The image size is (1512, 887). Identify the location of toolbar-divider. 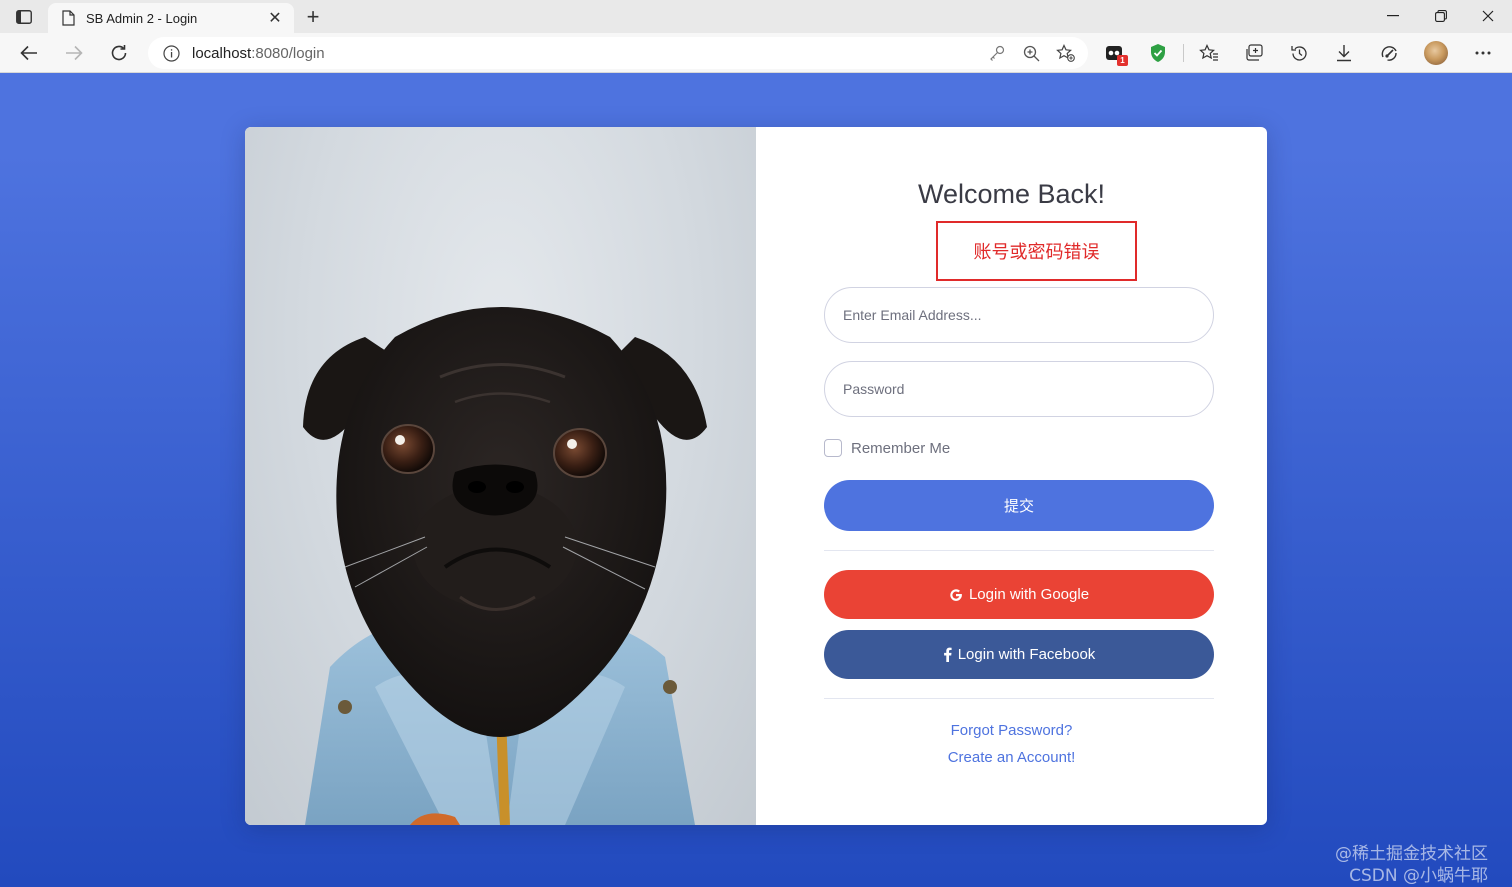
(1183, 53).